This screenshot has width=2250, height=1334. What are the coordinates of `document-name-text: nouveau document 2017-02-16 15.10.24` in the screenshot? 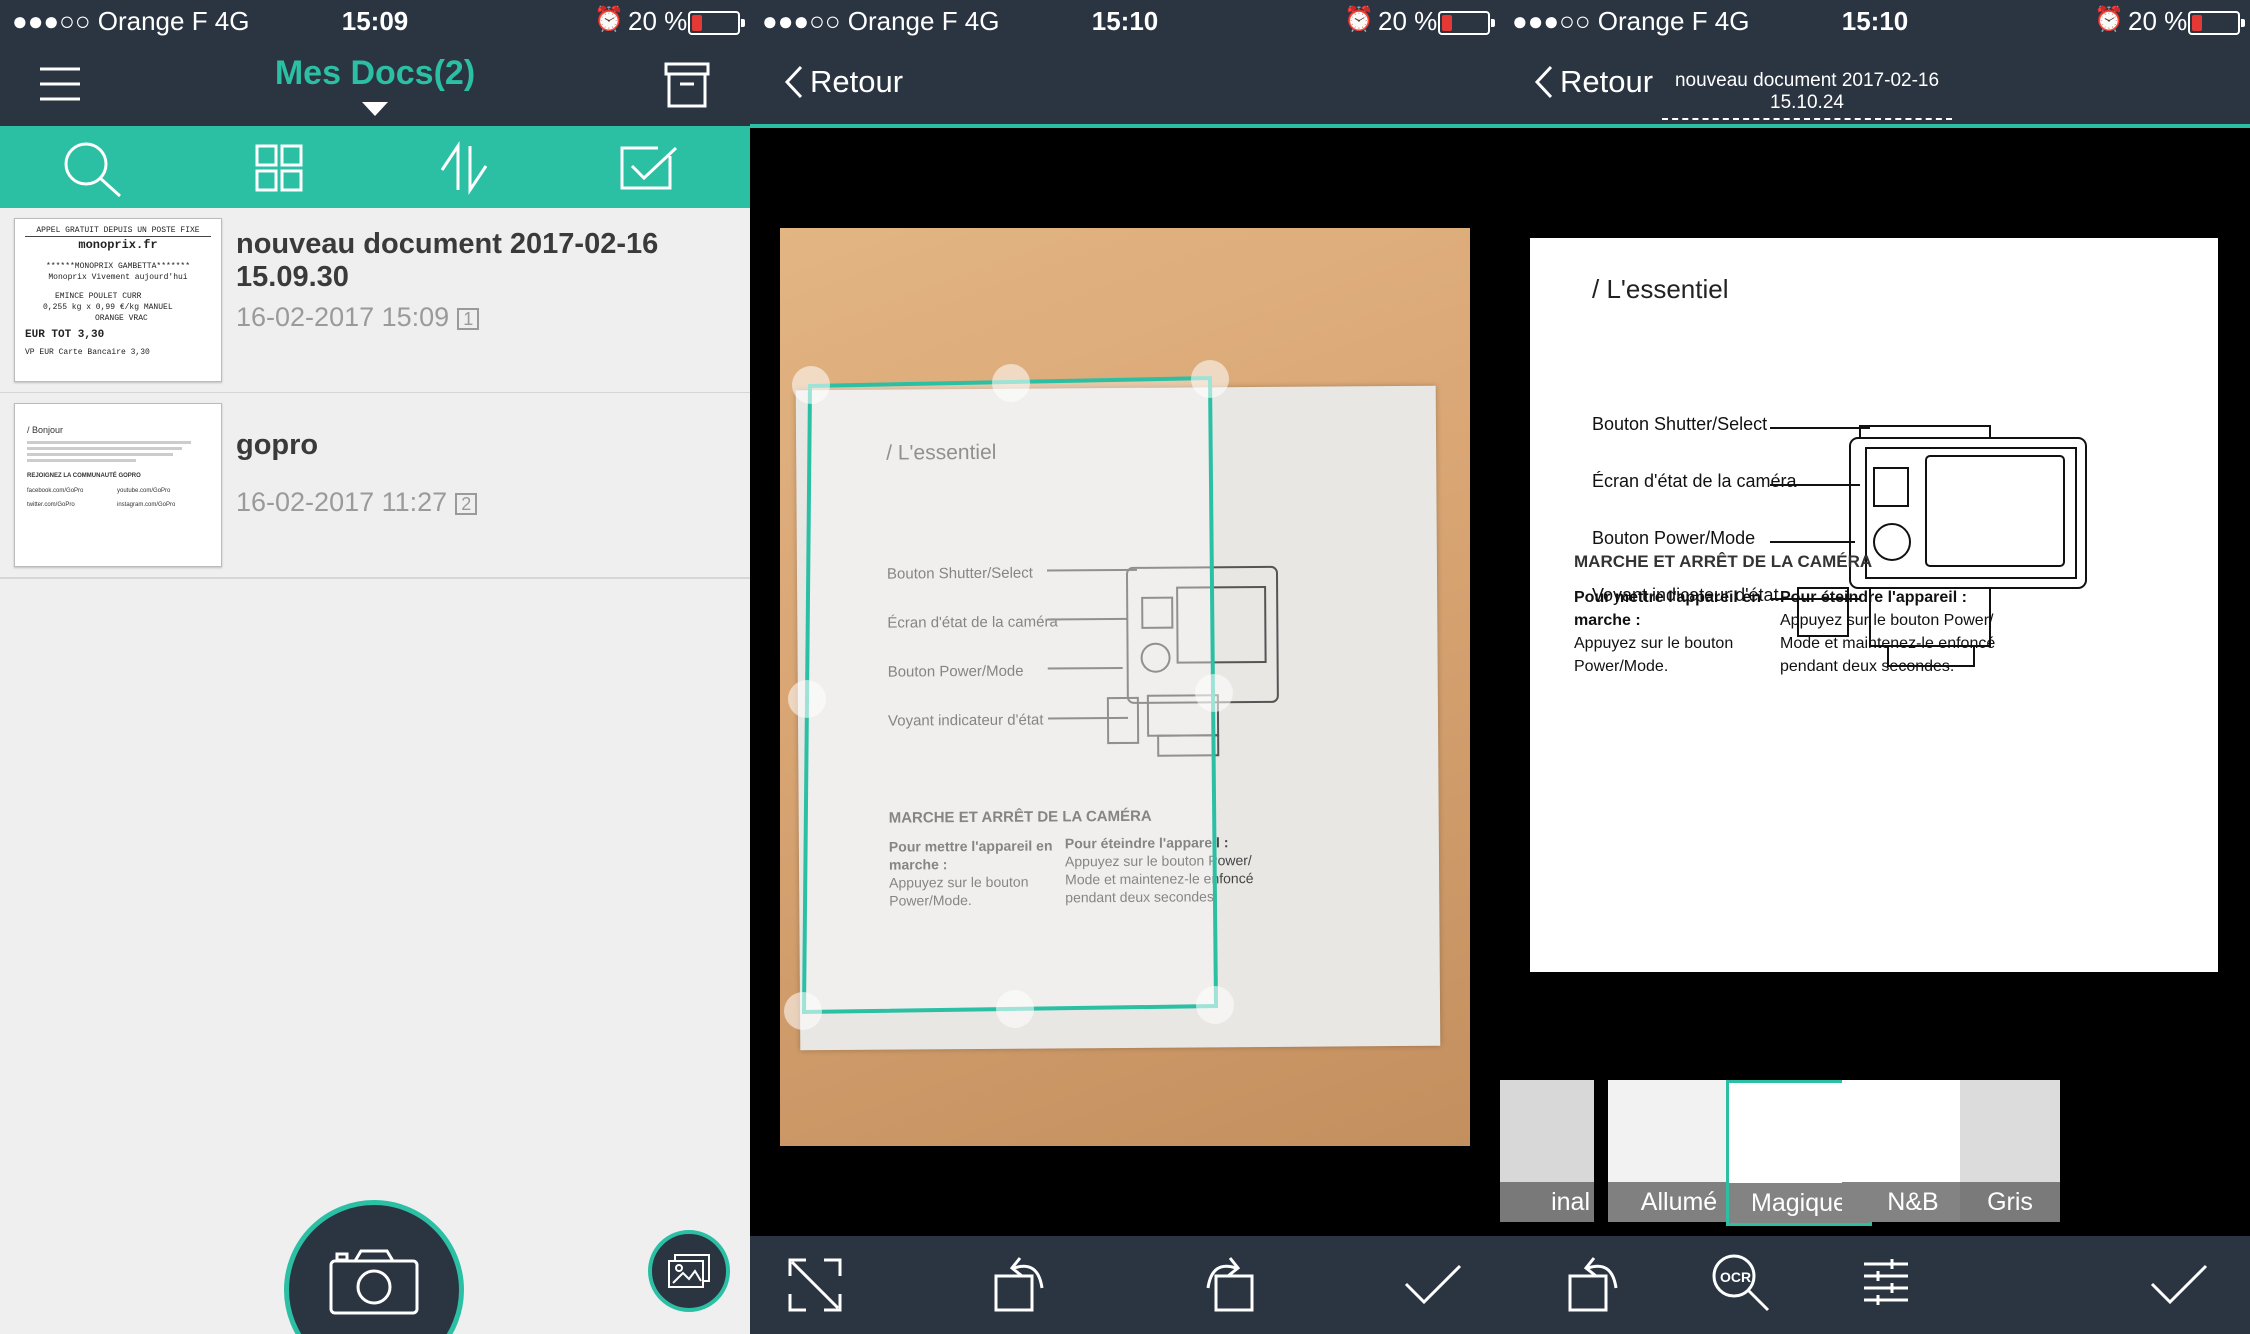 It's located at (1807, 91).